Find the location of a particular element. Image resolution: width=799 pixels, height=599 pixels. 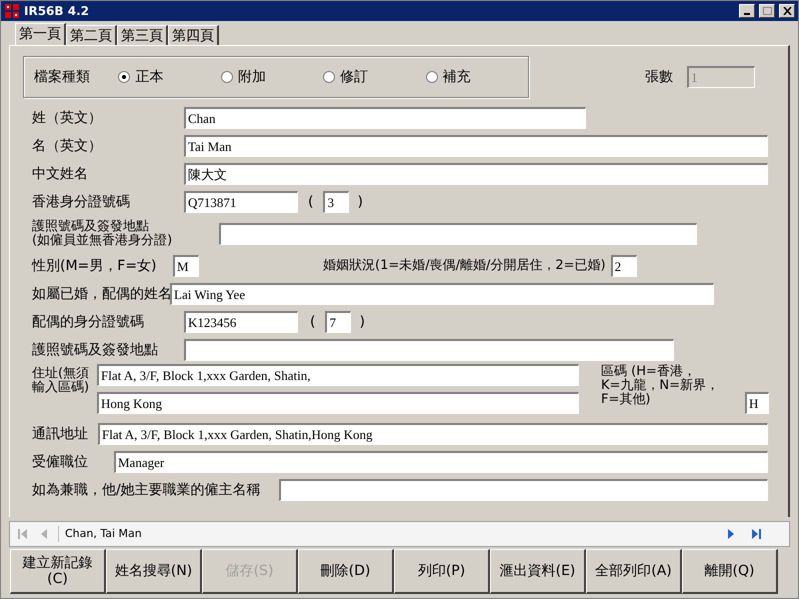

tab: 第二頁 is located at coordinates (91, 35).